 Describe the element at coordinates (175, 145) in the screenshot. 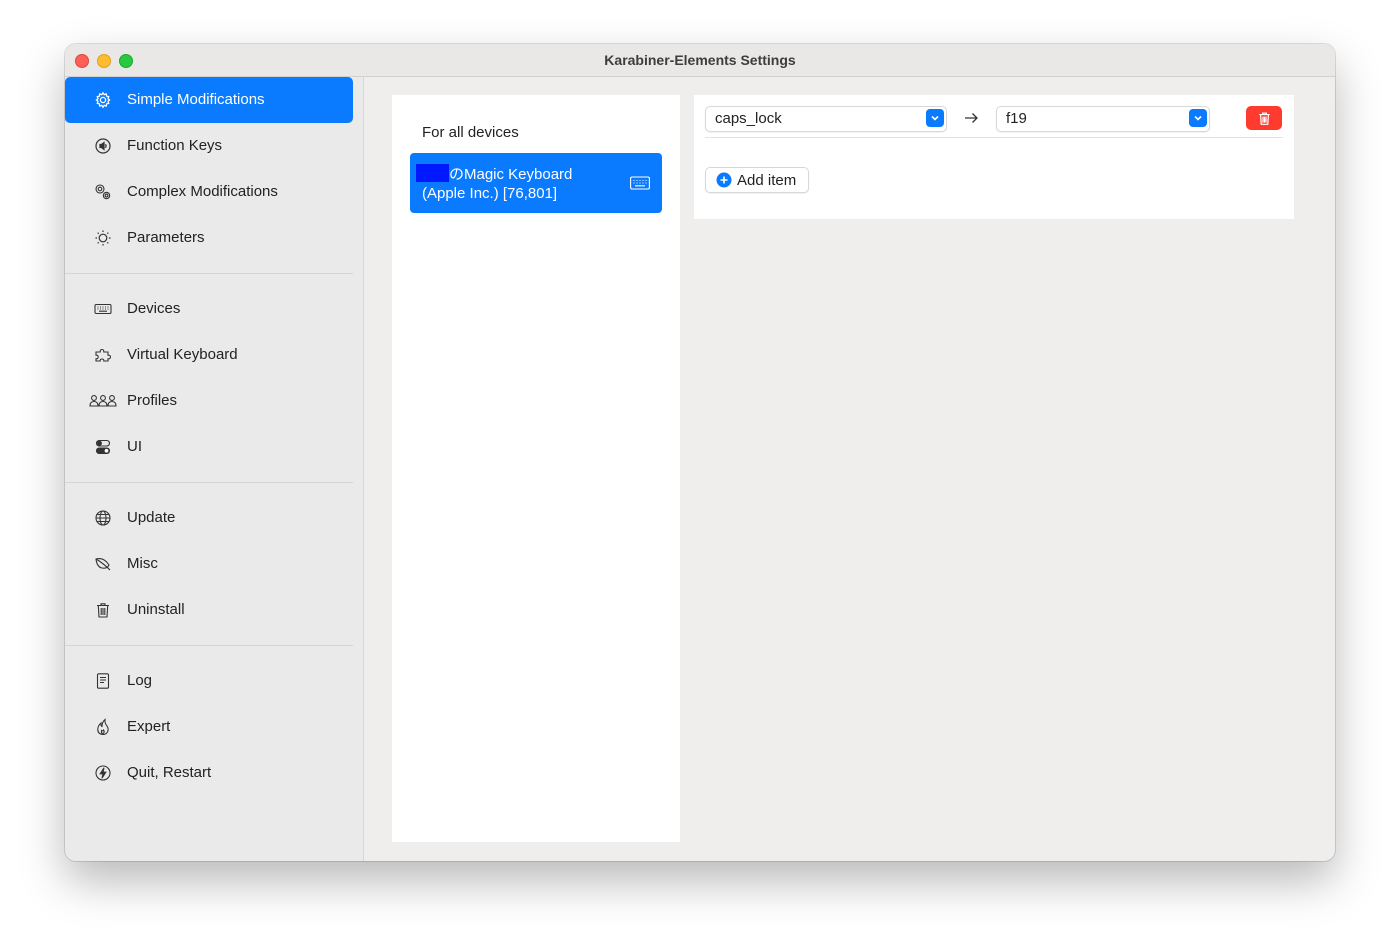

I see `sidebar-item-label: Function Keys` at that location.